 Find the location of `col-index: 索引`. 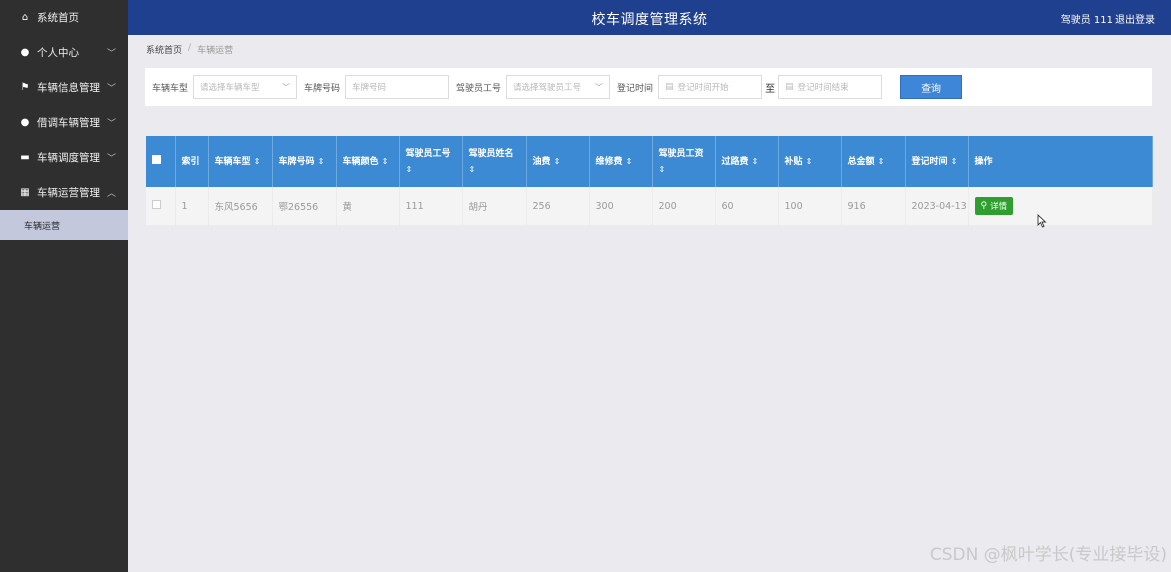

col-index: 索引 is located at coordinates (192, 161).